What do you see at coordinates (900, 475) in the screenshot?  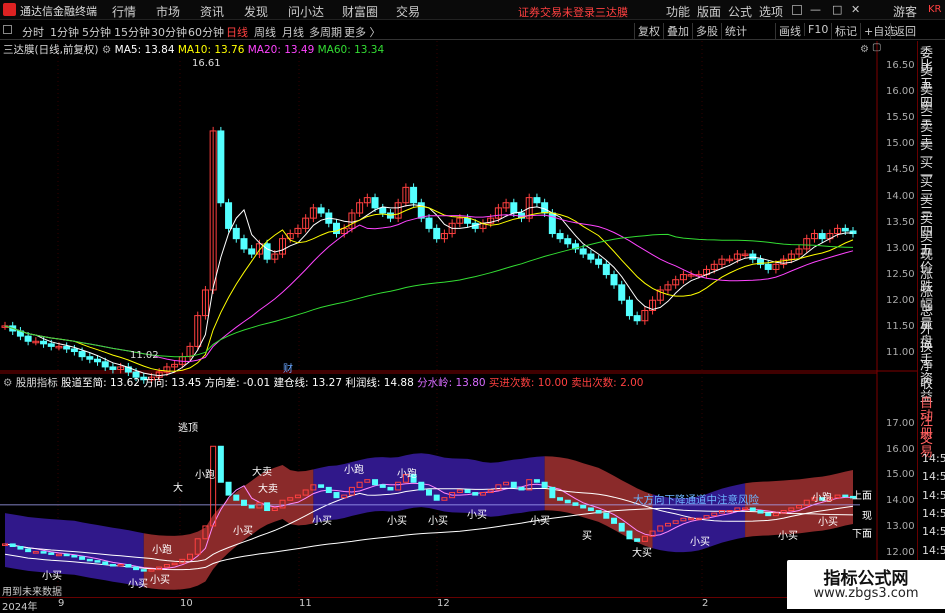 I see `sub-y-tick: 15.00` at bounding box center [900, 475].